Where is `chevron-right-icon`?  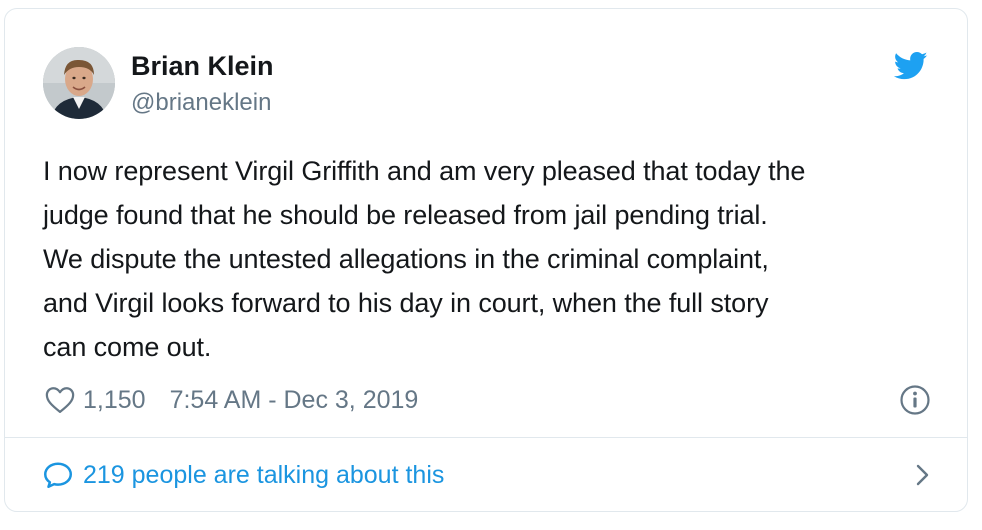
chevron-right-icon is located at coordinates (922, 475).